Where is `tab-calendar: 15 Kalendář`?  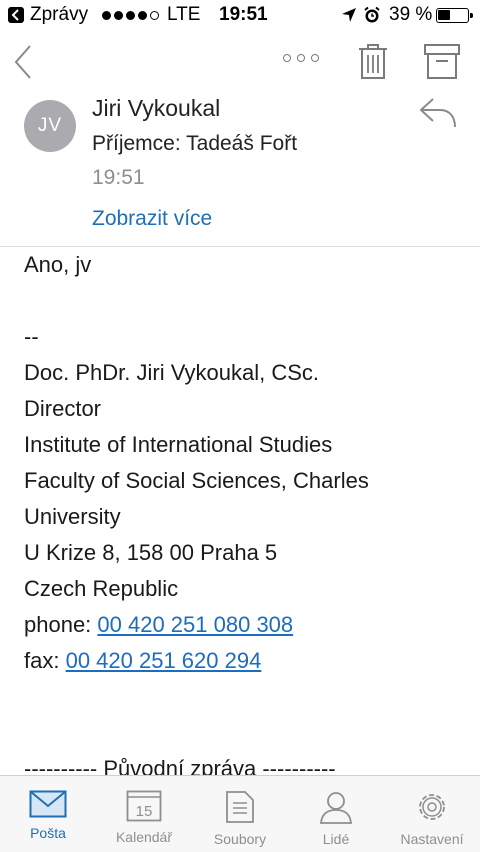 tab-calendar: 15 Kalendář is located at coordinates (144, 814).